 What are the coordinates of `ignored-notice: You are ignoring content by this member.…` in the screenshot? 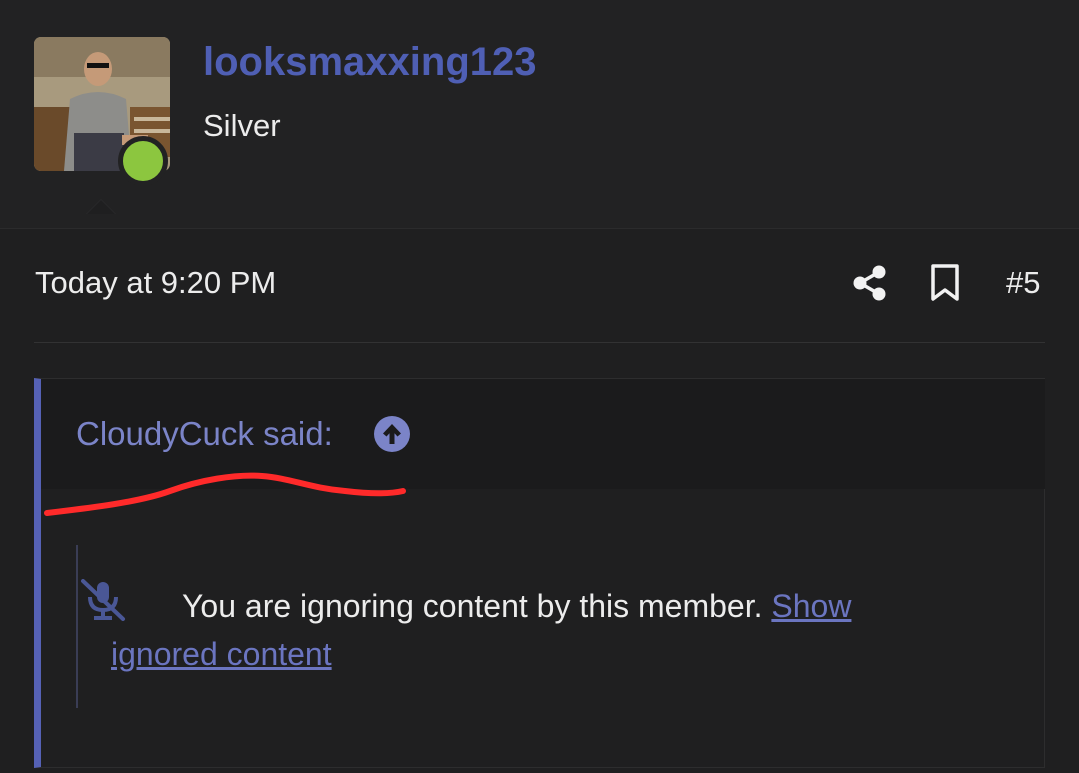 It's located at (506, 630).